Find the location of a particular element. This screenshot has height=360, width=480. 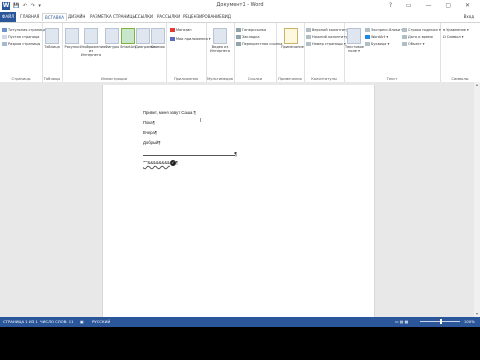

proofing-icon: ▣ is located at coordinates (82, 321).